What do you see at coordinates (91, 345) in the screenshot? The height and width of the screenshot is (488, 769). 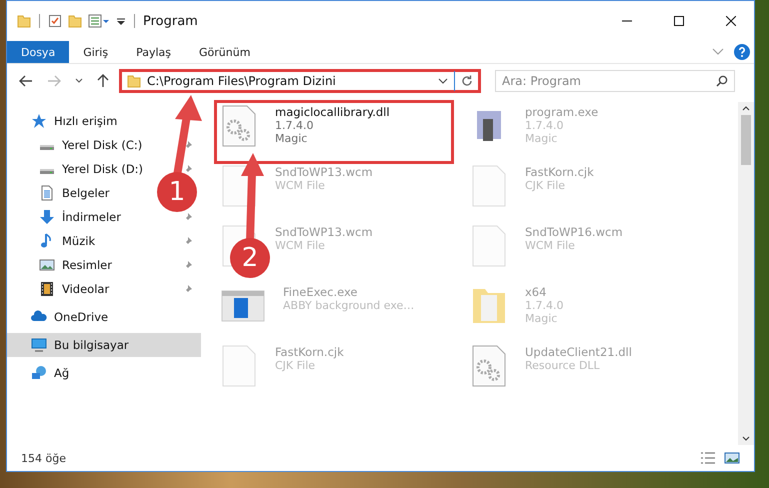 I see `sidebar-label: Bu bilgisayar` at bounding box center [91, 345].